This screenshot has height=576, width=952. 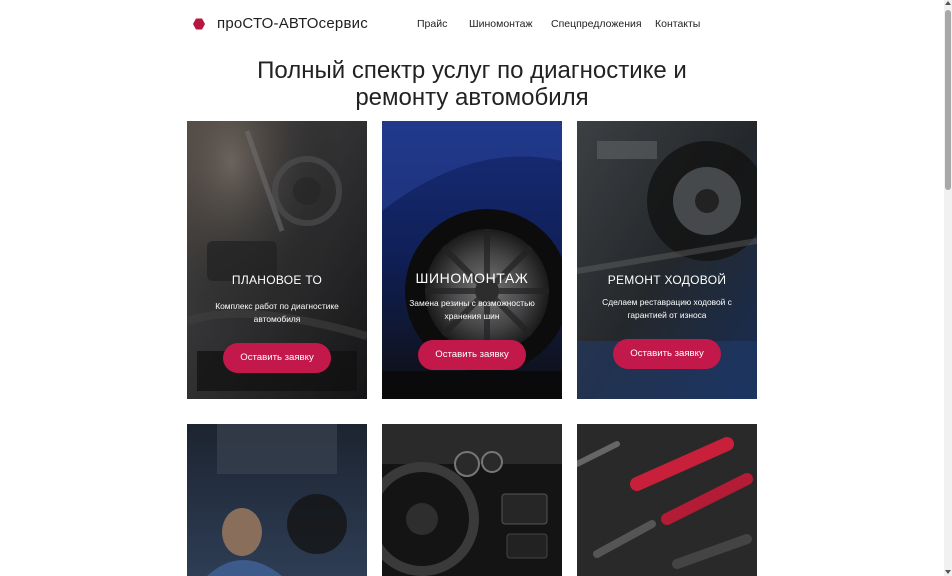 What do you see at coordinates (472, 278) in the screenshot?
I see `card-title: ШИНОМОНТАЖ` at bounding box center [472, 278].